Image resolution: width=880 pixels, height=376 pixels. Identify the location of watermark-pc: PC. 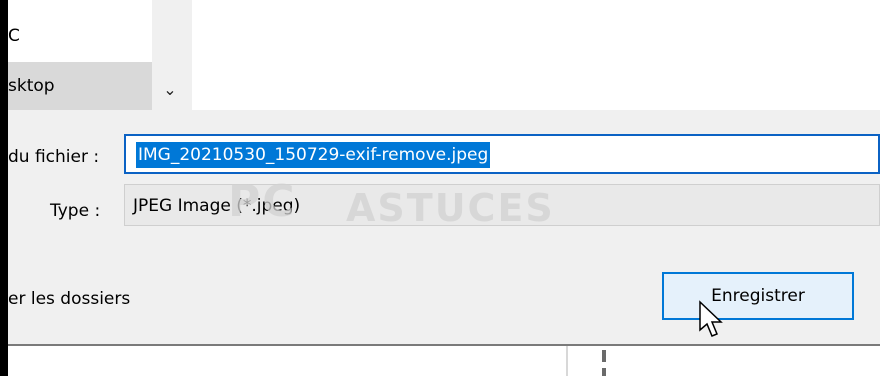
(262, 201).